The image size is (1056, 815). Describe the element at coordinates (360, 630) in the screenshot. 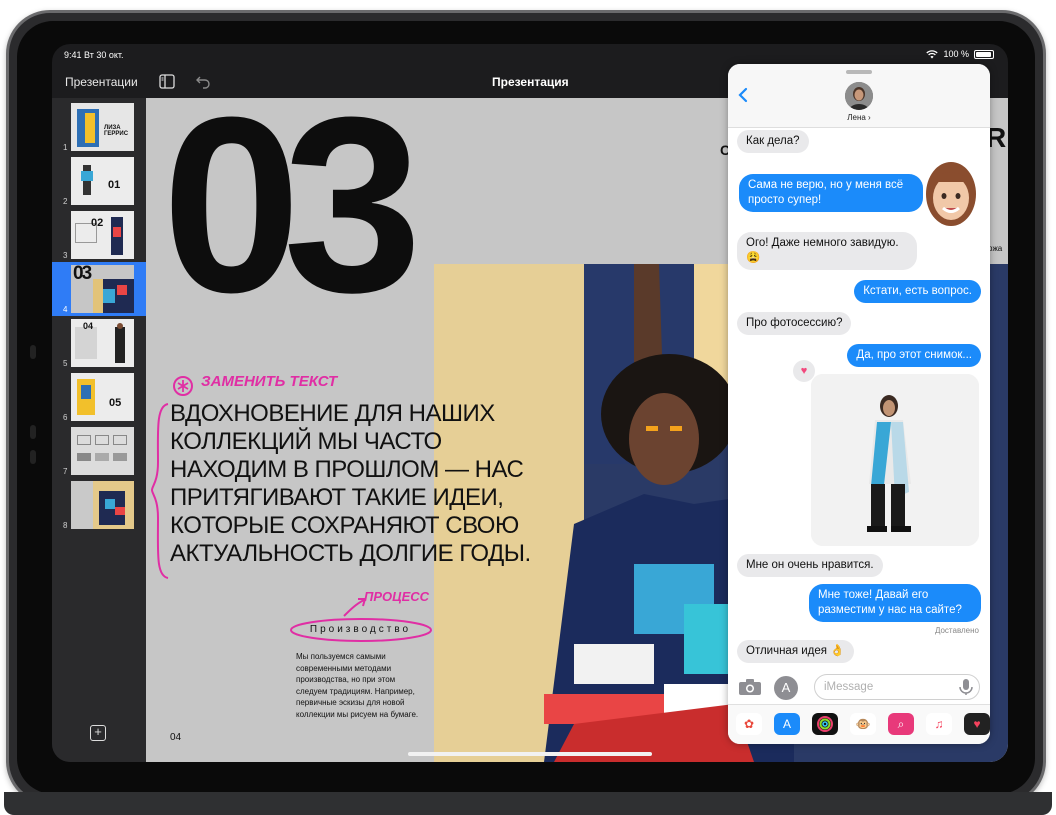

I see `process-label: Производство` at that location.